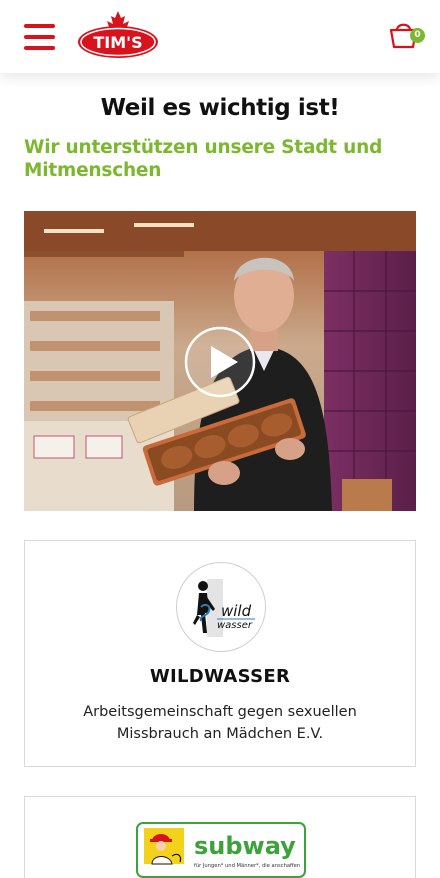  I want to click on site-header: TIM'S 0, so click(220, 36).